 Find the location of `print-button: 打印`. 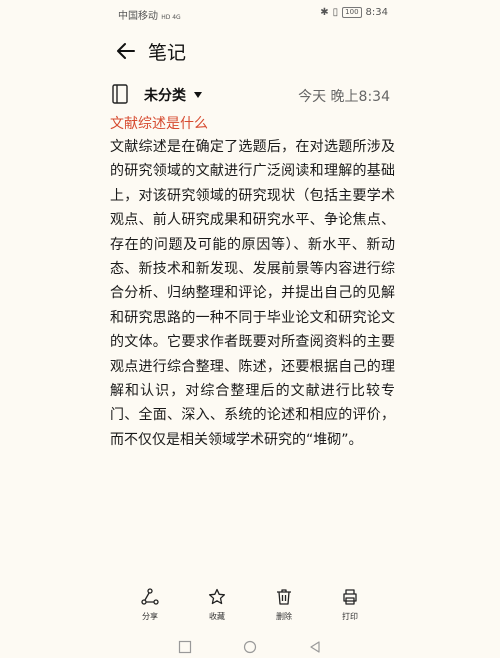

print-button: 打印 is located at coordinates (350, 605).